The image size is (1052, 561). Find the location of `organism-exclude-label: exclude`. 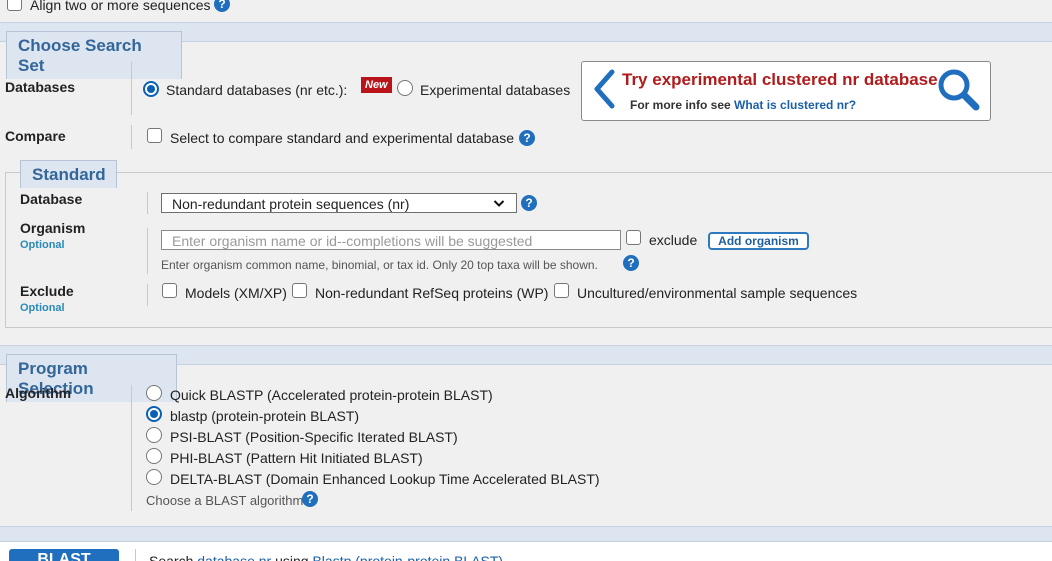

organism-exclude-label: exclude is located at coordinates (673, 240).